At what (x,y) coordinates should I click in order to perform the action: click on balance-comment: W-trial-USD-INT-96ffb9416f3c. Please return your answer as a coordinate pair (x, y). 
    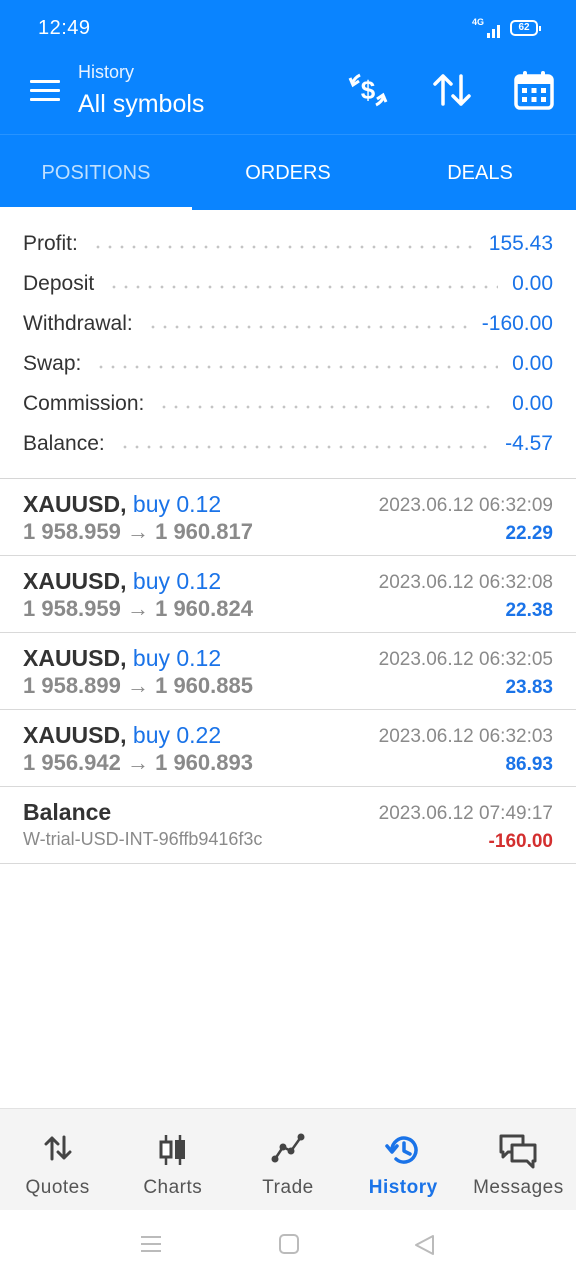
    Looking at the image, I should click on (143, 839).